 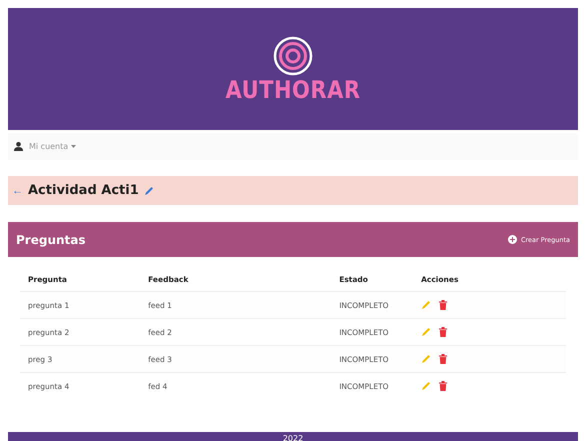 I want to click on card-title: Preguntas, so click(x=51, y=239).